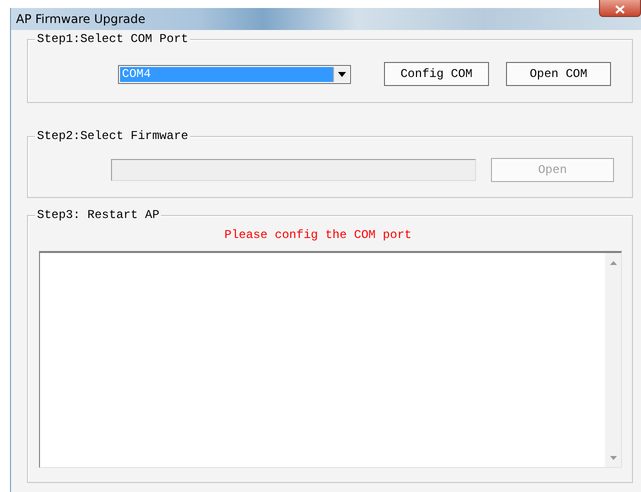  What do you see at coordinates (613, 360) in the screenshot?
I see `scroll-bar` at bounding box center [613, 360].